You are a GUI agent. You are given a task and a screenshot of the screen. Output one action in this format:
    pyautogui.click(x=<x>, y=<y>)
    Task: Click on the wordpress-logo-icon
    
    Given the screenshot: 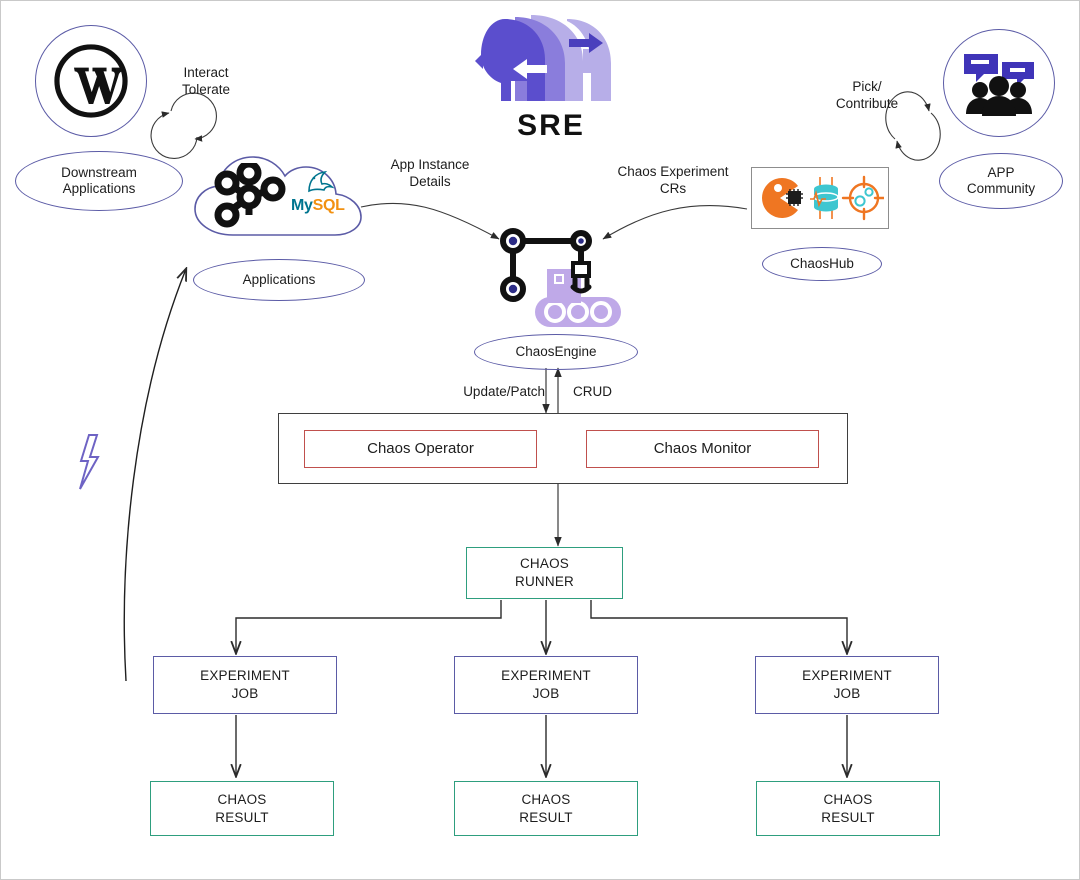 What is the action you would take?
    pyautogui.click(x=91, y=81)
    